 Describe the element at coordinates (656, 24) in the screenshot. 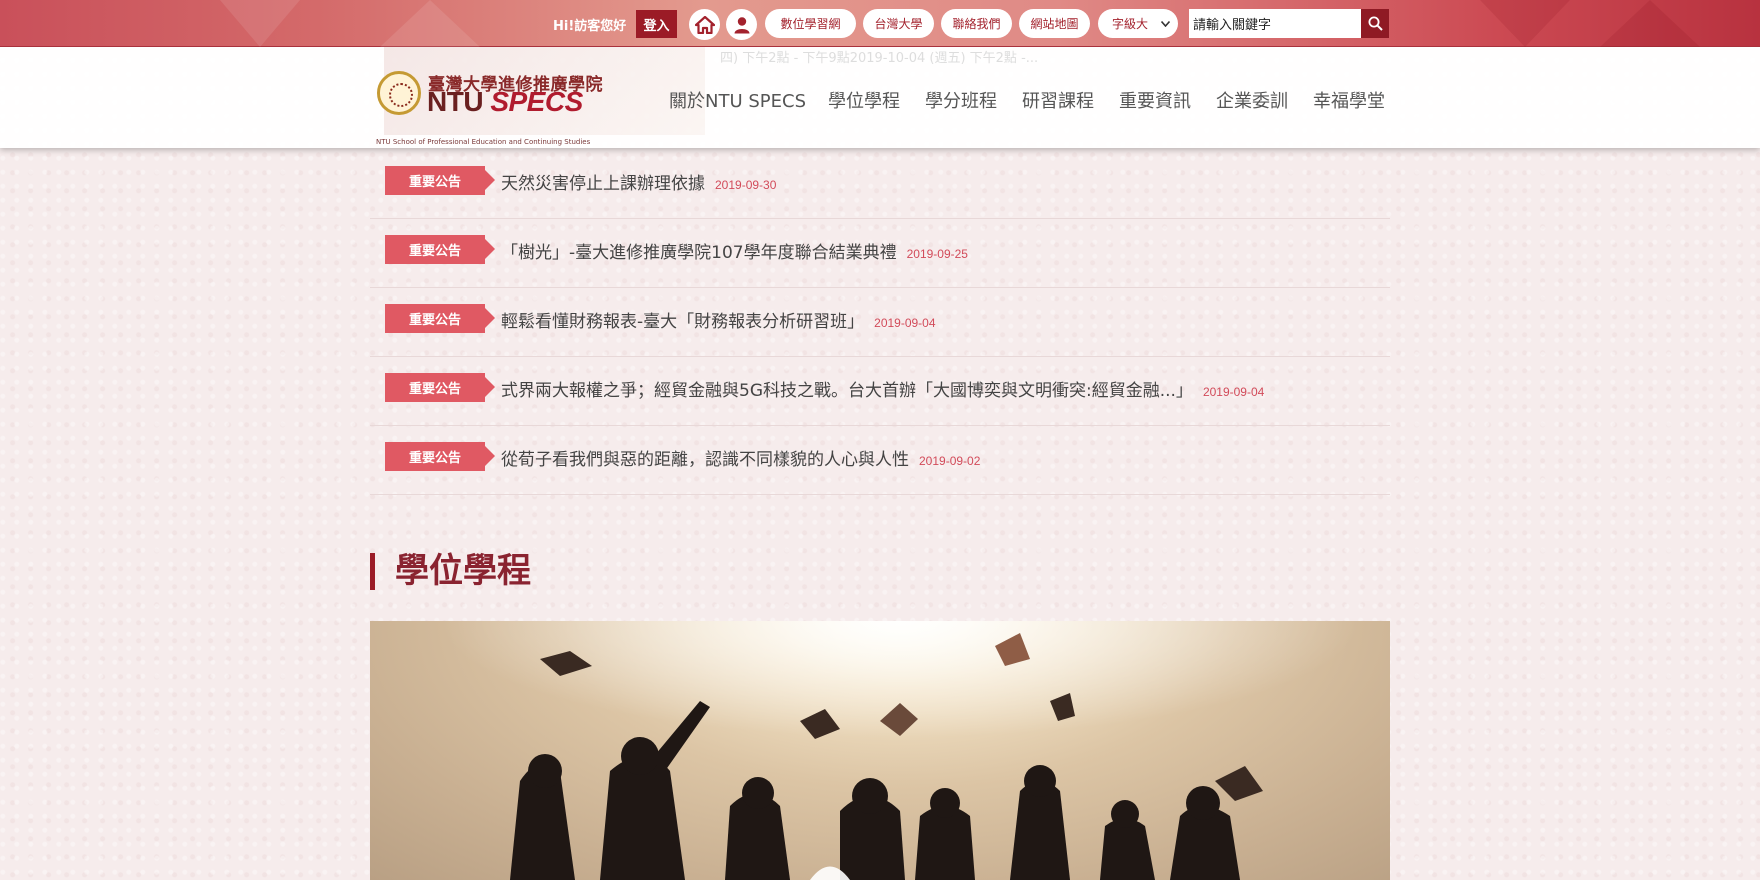

I see `login-button: 登入` at that location.